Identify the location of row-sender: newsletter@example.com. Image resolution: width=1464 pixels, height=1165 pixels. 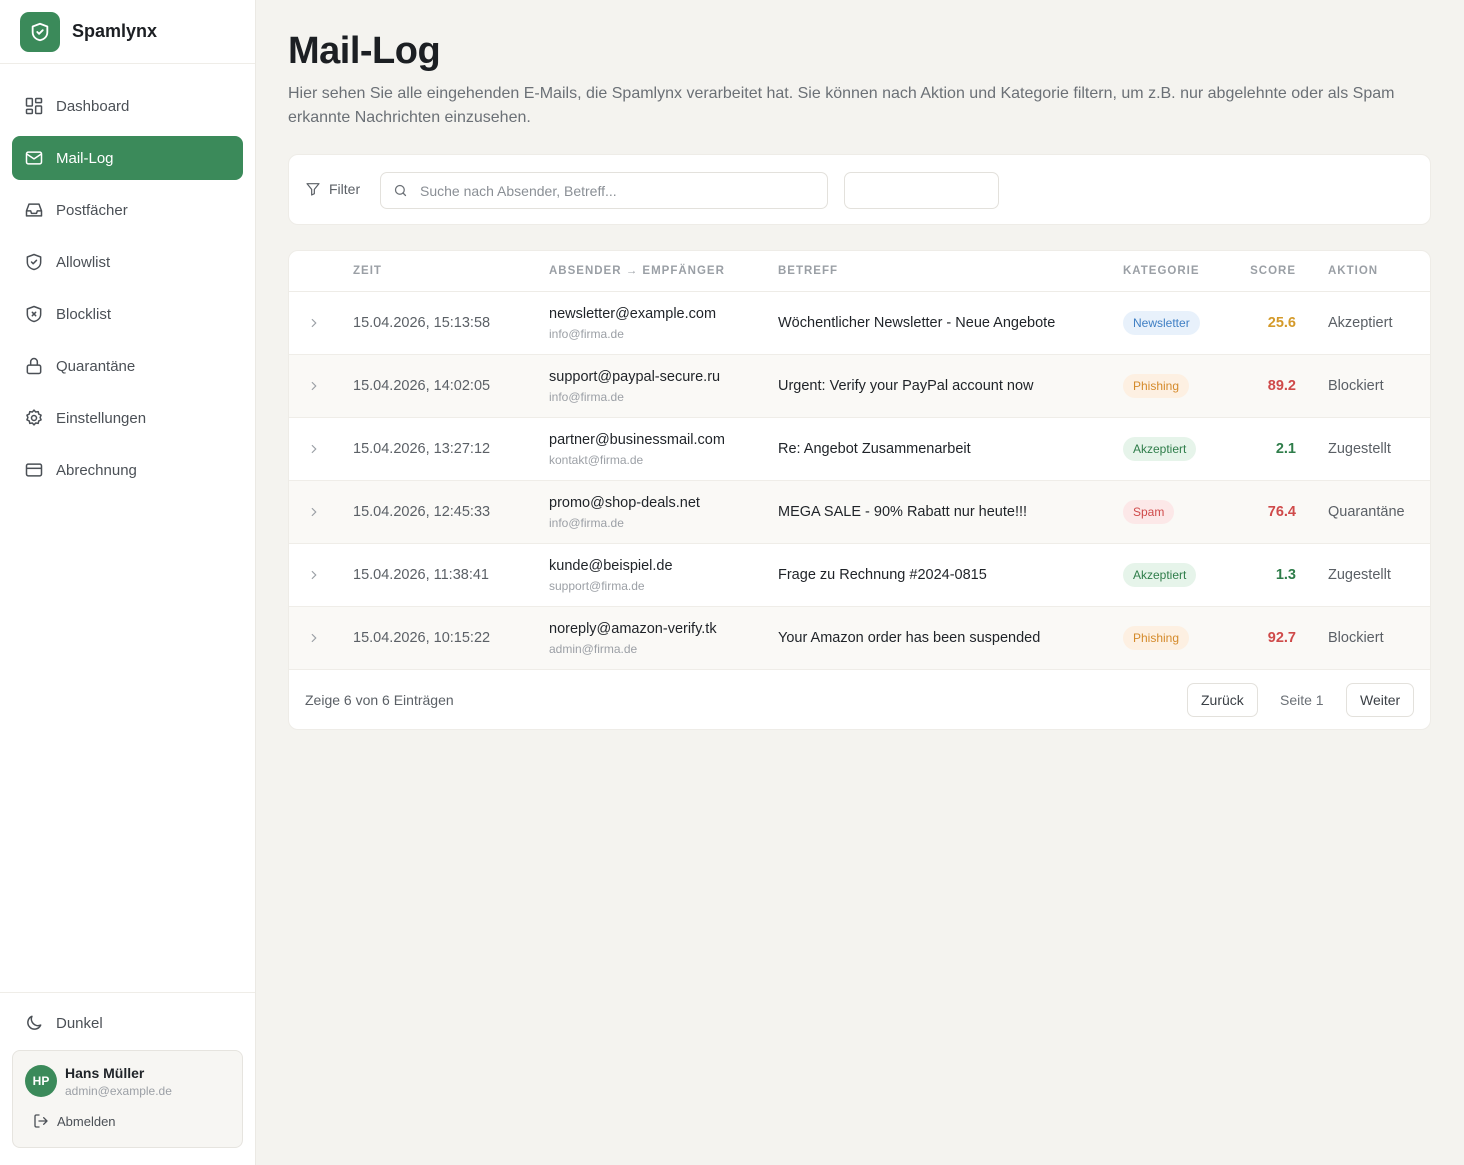
(633, 314).